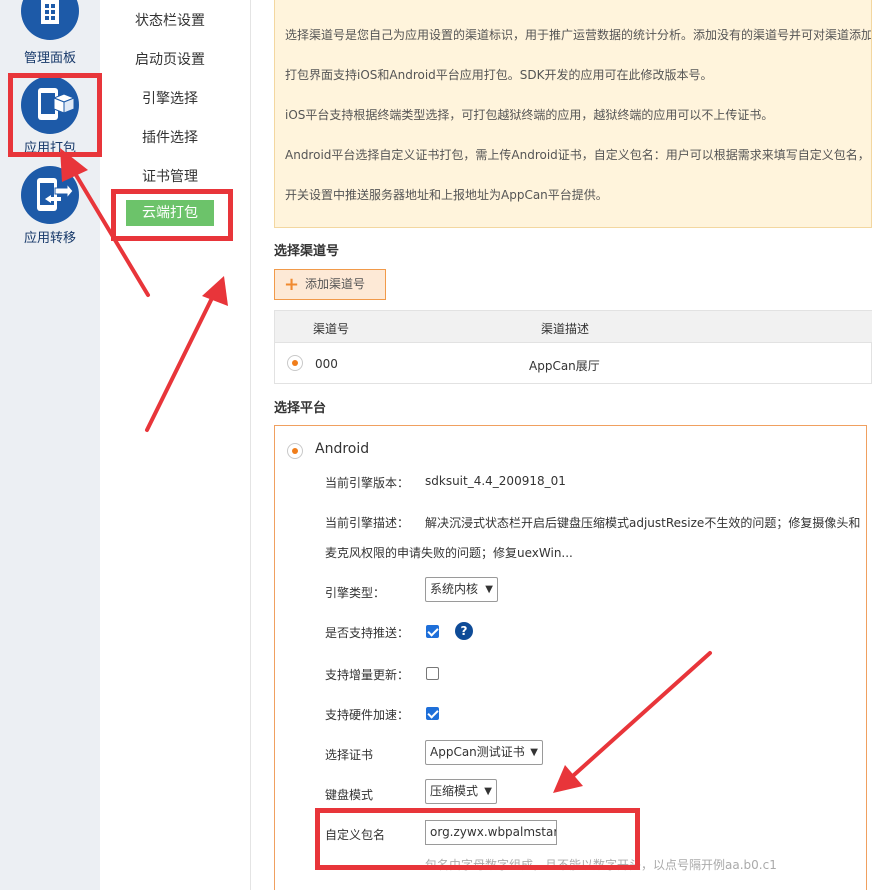 The width and height of the screenshot is (872, 890). I want to click on arrow-to-app-package, so click(109, 230).